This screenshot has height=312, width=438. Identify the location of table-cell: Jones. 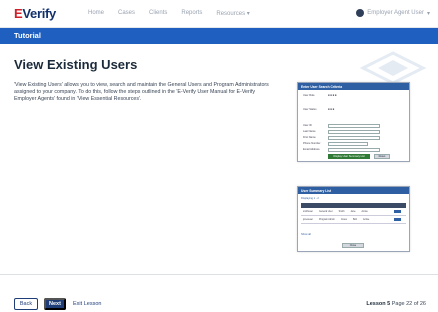
(343, 219).